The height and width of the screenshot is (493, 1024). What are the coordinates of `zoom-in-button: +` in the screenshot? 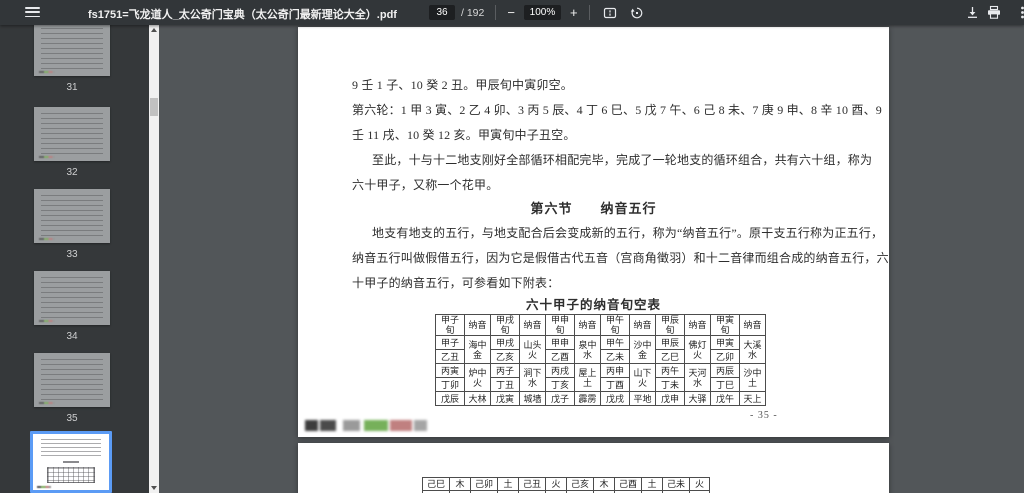 It's located at (574, 12).